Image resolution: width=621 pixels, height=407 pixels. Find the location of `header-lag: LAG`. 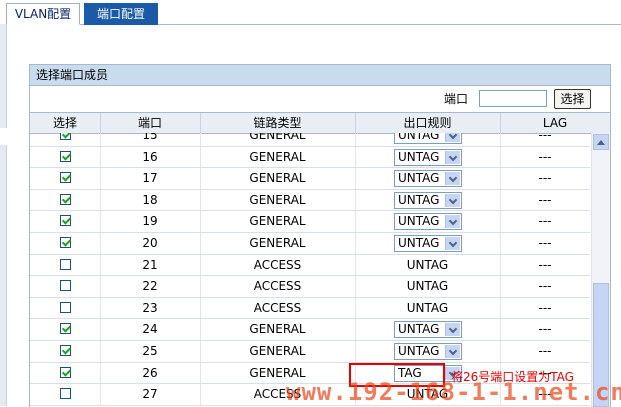

header-lag: LAG is located at coordinates (555, 123).